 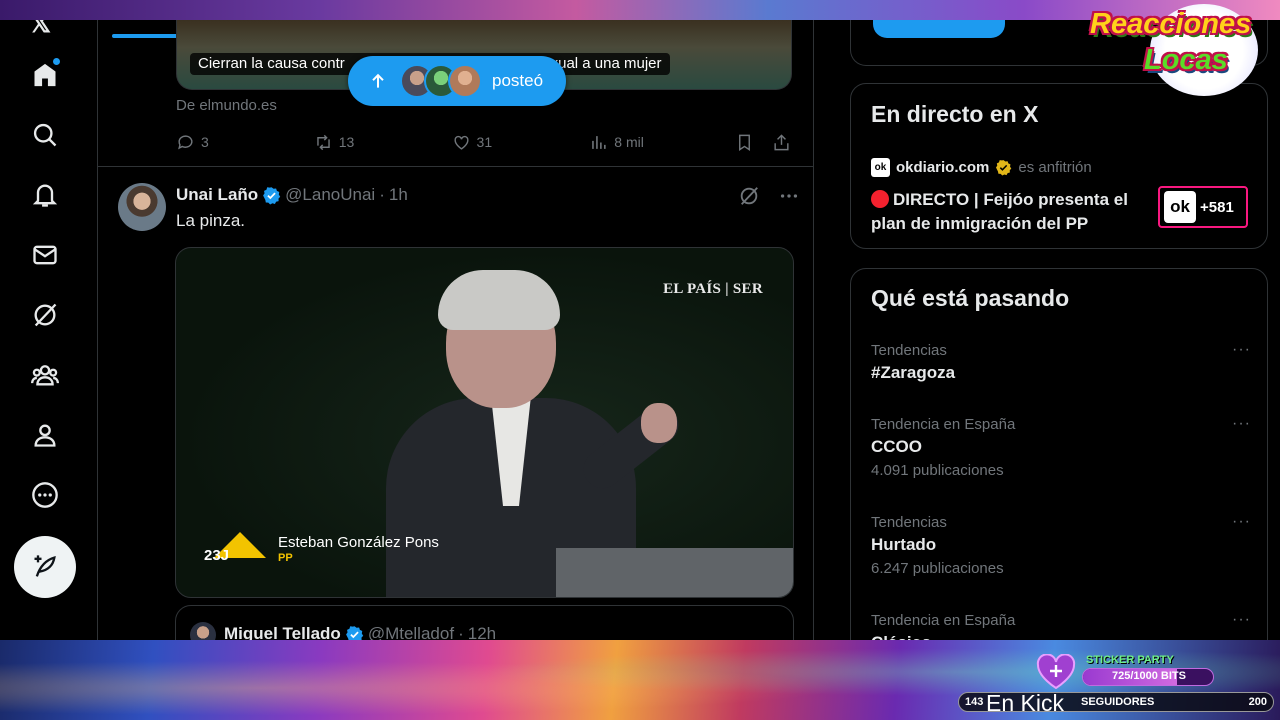 What do you see at coordinates (330, 195) in the screenshot?
I see `author-handle: @LanoUnai` at bounding box center [330, 195].